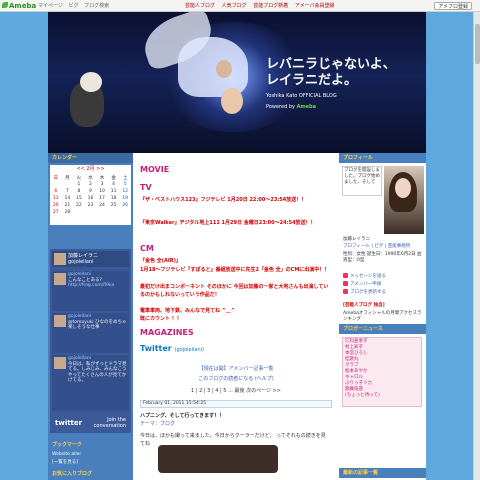 The width and height of the screenshot is (480, 480). I want to click on vertical-scrollbar, so click(476, 246).